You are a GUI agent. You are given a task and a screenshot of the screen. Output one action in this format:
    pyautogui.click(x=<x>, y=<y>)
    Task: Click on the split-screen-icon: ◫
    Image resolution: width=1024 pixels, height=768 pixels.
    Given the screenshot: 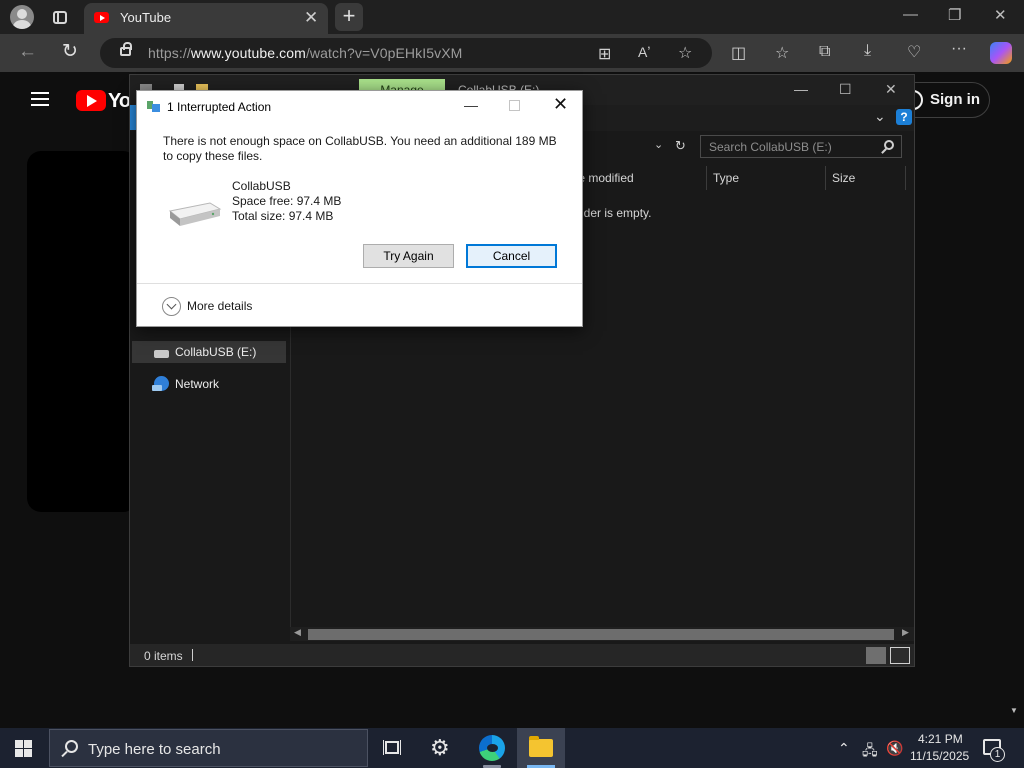 What is the action you would take?
    pyautogui.click(x=738, y=53)
    